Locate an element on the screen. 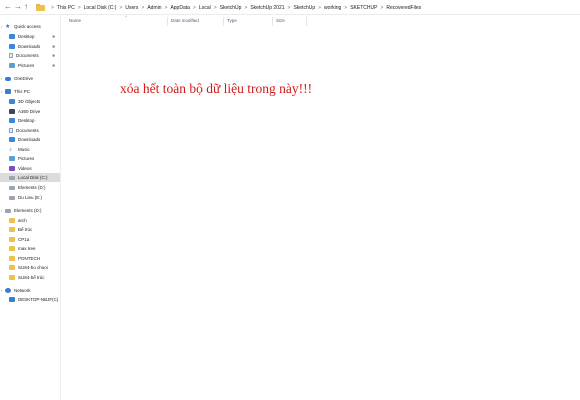 The image size is (580, 400). sidebar-item: SU84-bể trúc is located at coordinates (30, 277).